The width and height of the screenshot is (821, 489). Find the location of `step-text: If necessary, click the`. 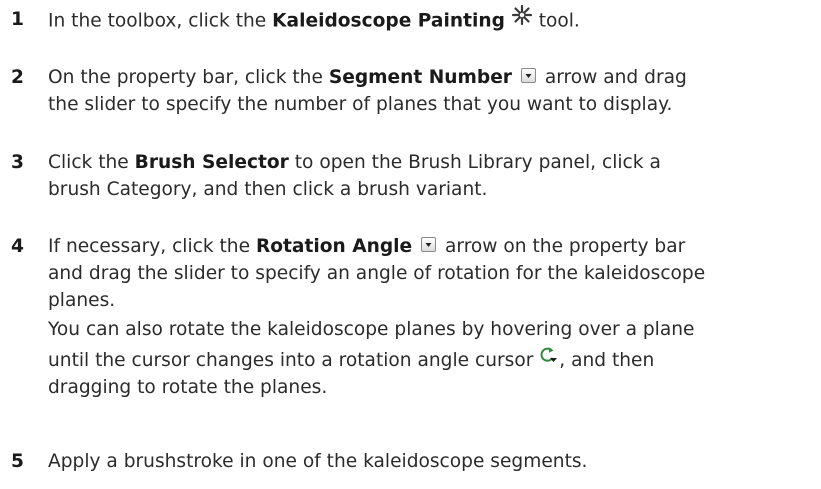

step-text: If necessary, click the is located at coordinates (152, 246).